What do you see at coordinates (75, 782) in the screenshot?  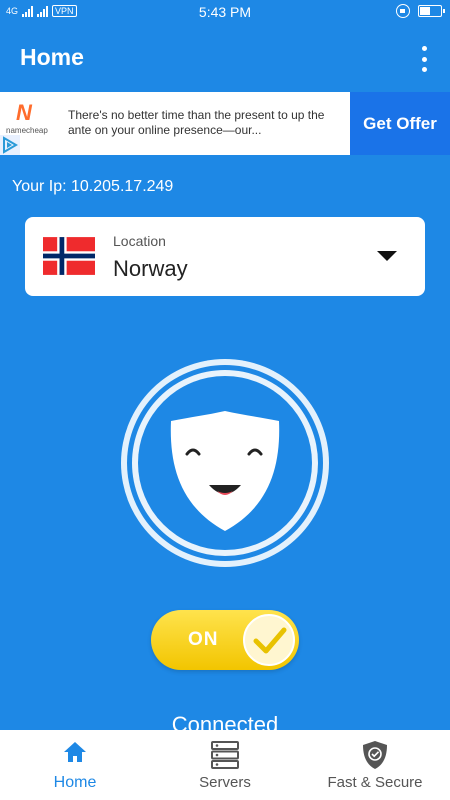 I see `nav-label-home: Home` at bounding box center [75, 782].